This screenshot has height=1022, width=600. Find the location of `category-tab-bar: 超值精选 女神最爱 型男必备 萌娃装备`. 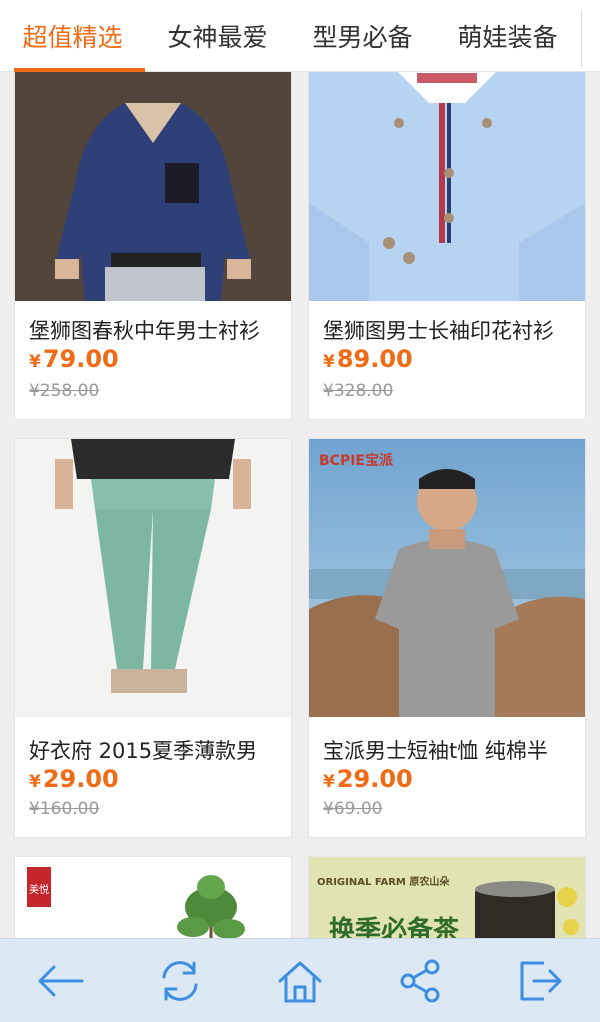

category-tab-bar: 超值精选 女神最爱 型男必备 萌娃装备 is located at coordinates (300, 36).